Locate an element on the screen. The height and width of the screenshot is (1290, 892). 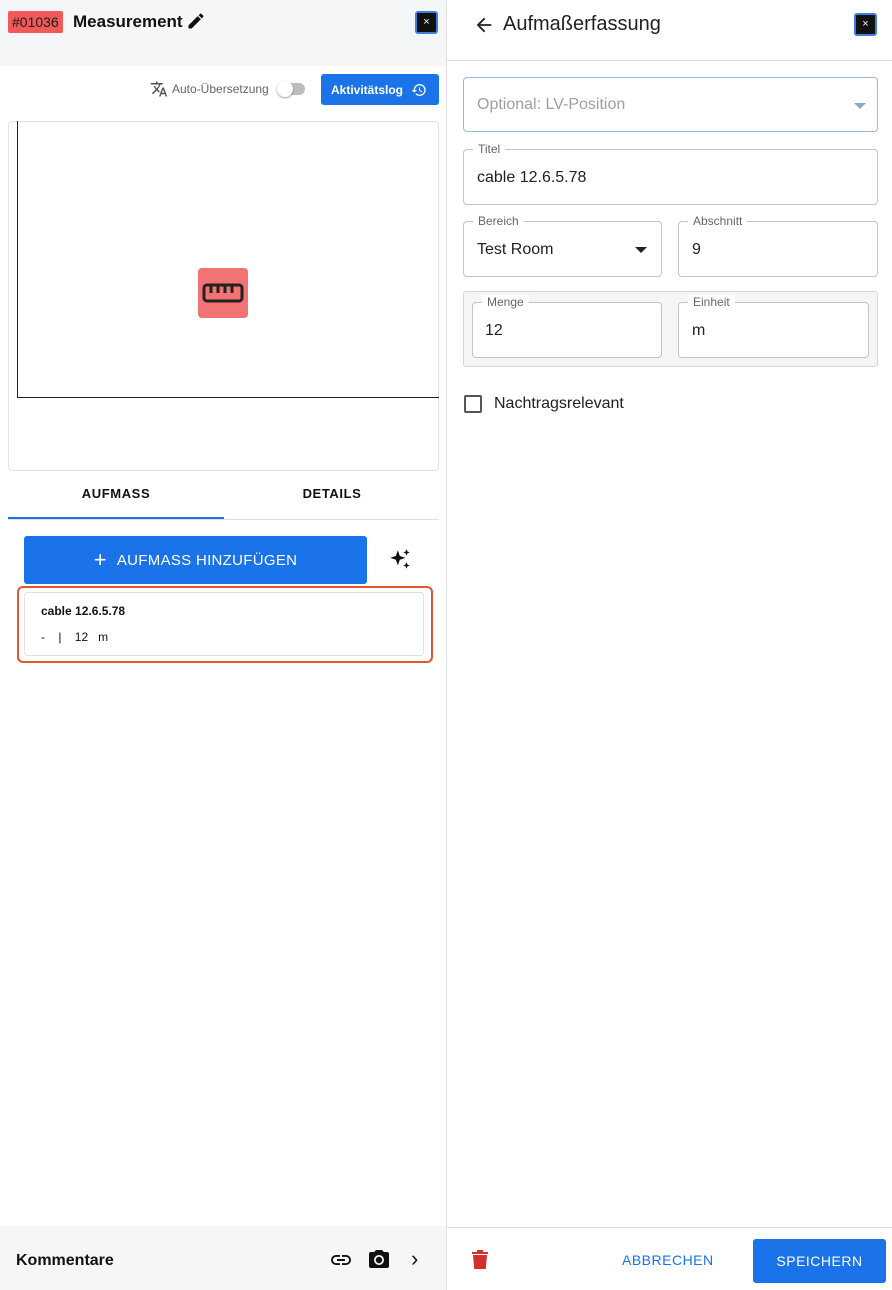
camera-icon is located at coordinates (379, 1260).